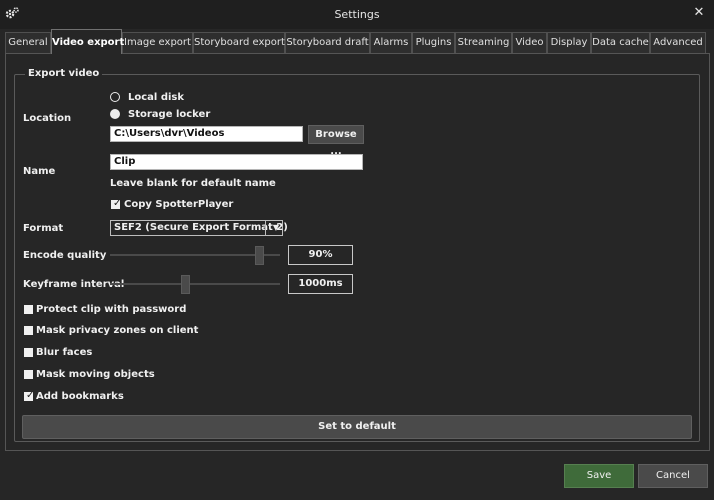 The width and height of the screenshot is (714, 500). I want to click on location-label: Location, so click(47, 118).